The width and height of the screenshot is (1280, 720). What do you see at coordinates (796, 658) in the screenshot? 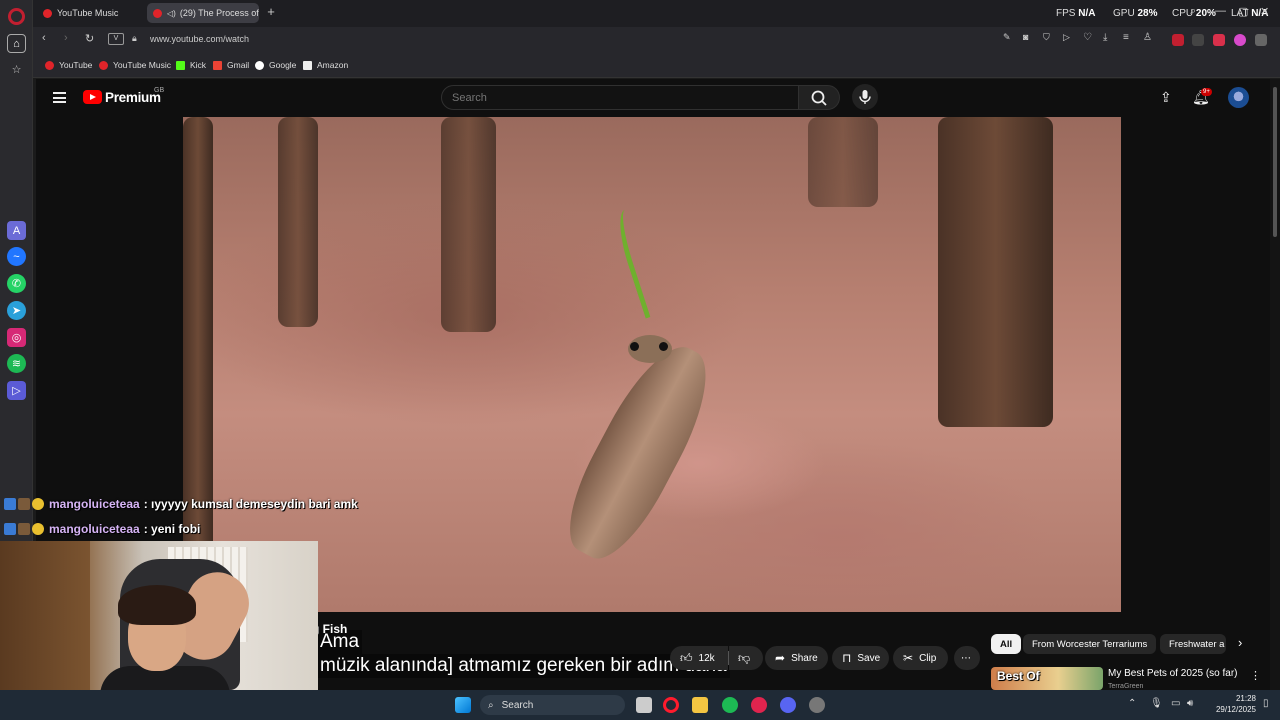
I see `share-button: ➦ Share` at bounding box center [796, 658].